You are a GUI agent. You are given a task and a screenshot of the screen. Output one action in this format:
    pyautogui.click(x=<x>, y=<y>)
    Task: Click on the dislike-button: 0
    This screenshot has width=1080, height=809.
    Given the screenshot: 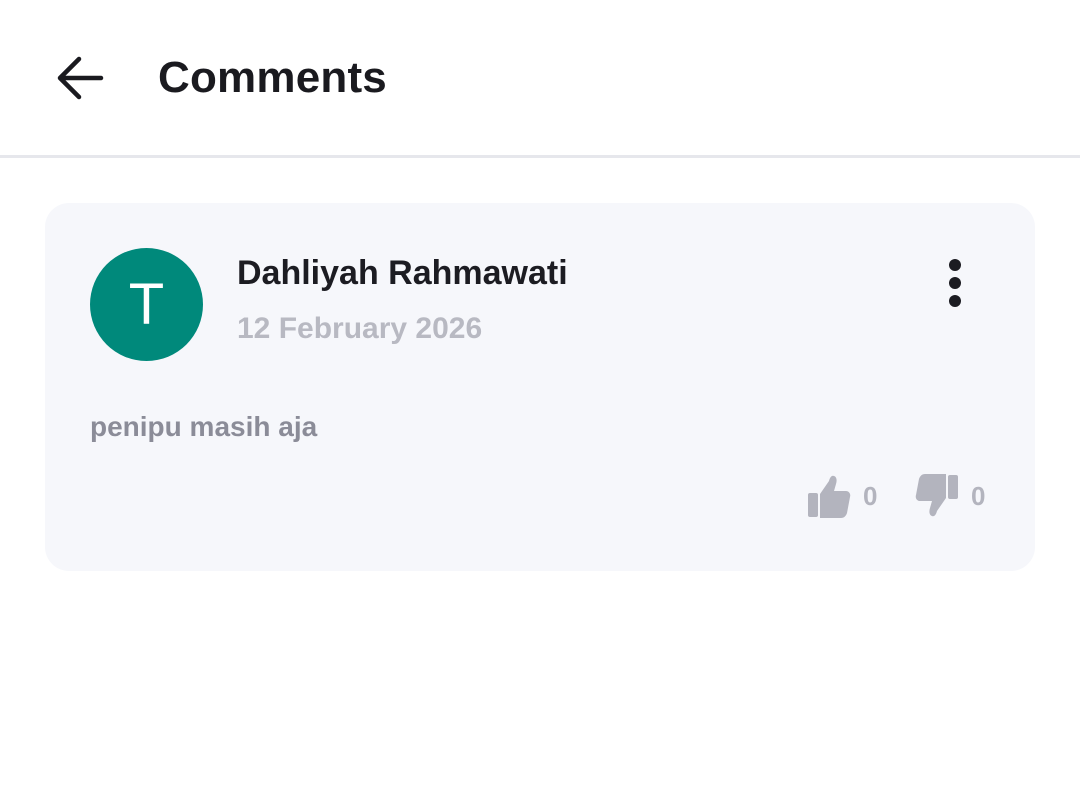 What is the action you would take?
    pyautogui.click(x=950, y=496)
    